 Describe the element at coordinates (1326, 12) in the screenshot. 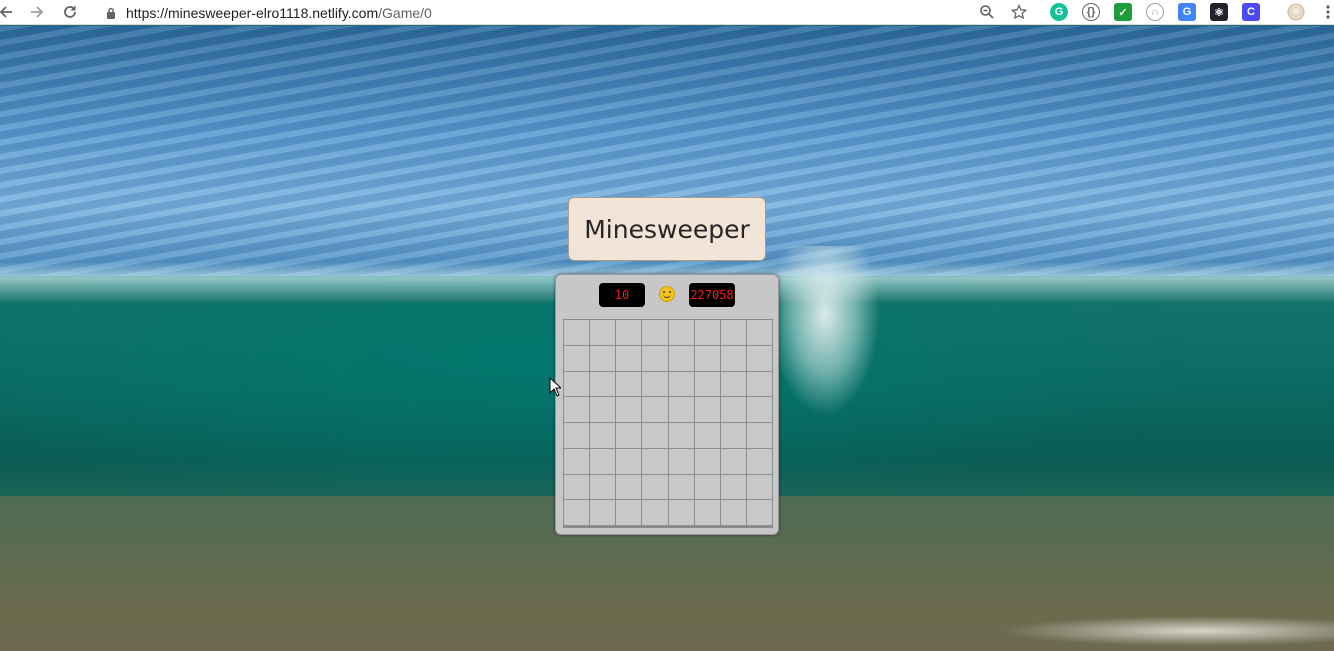

I see `menu-kebab-icon` at that location.